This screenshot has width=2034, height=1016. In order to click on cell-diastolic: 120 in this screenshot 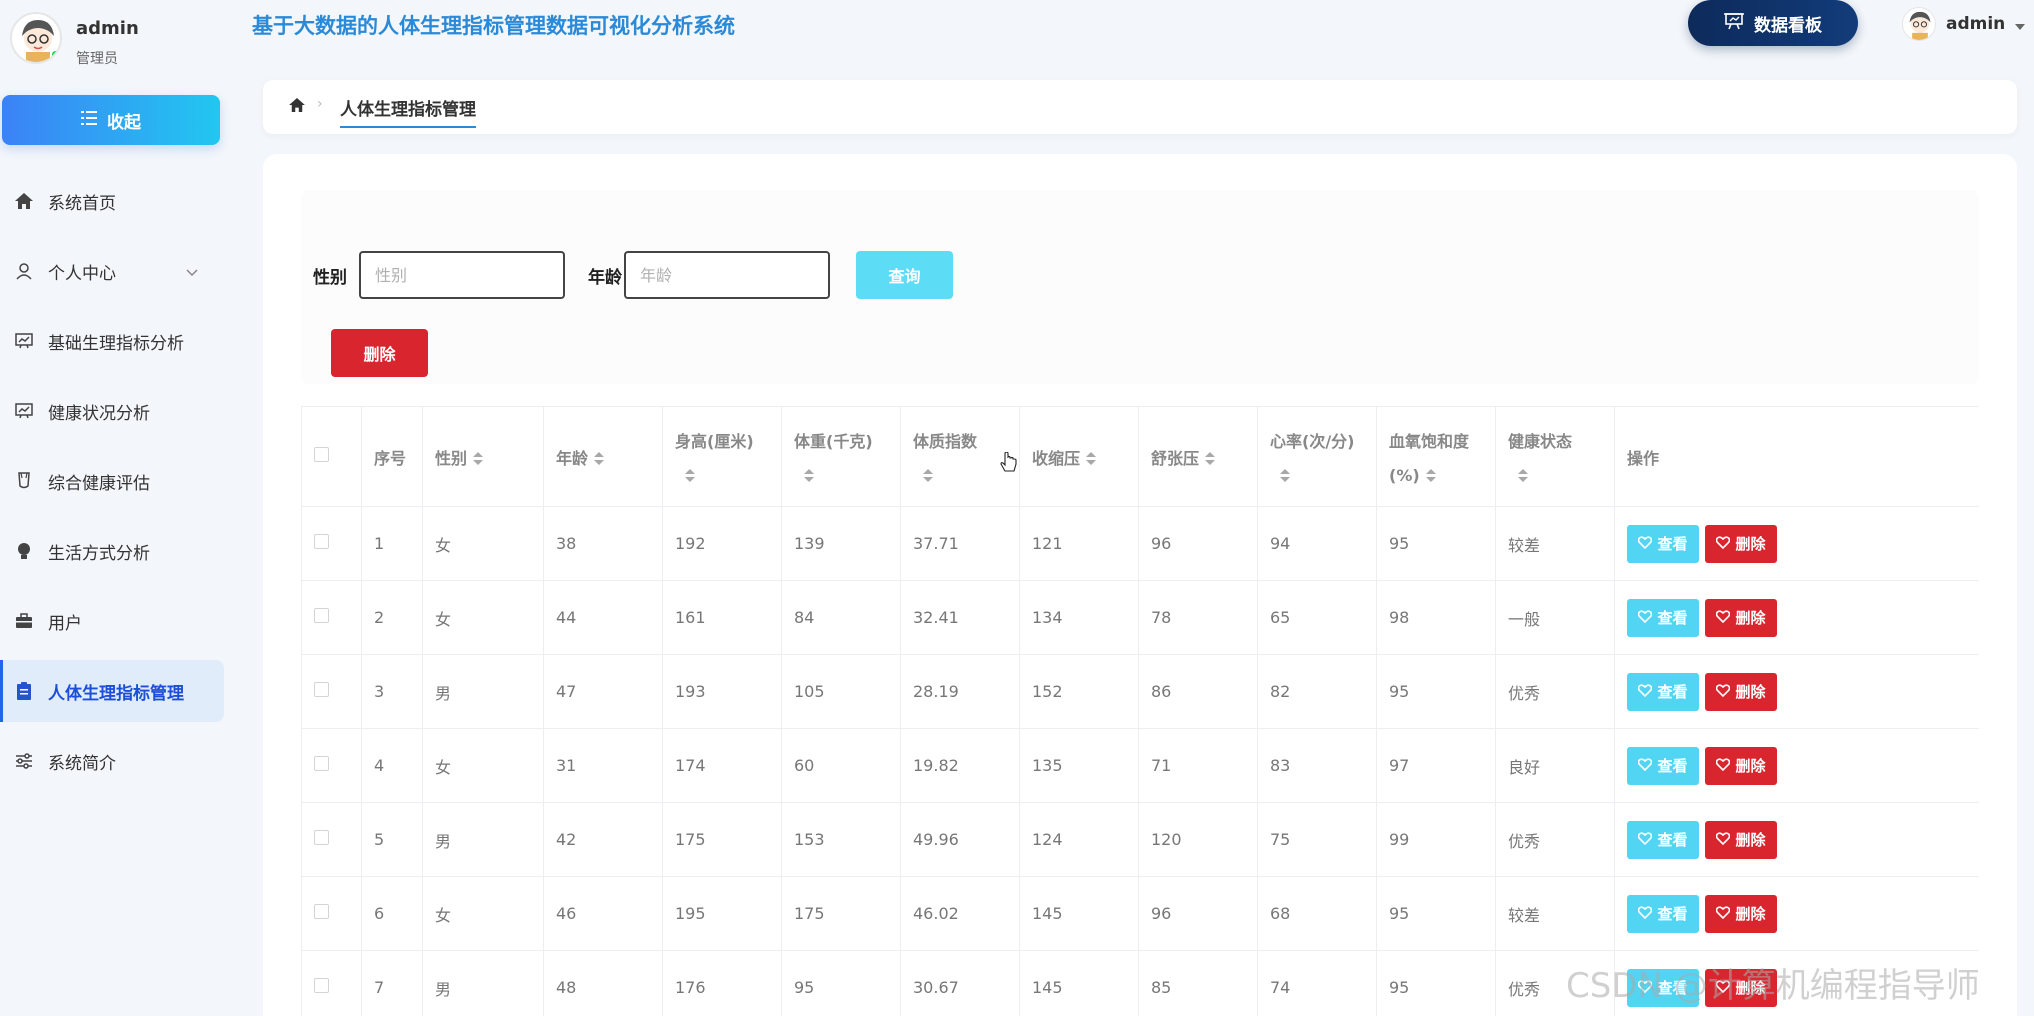, I will do `click(1198, 839)`.